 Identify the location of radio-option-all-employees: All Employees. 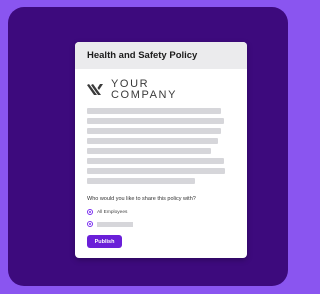
(167, 212).